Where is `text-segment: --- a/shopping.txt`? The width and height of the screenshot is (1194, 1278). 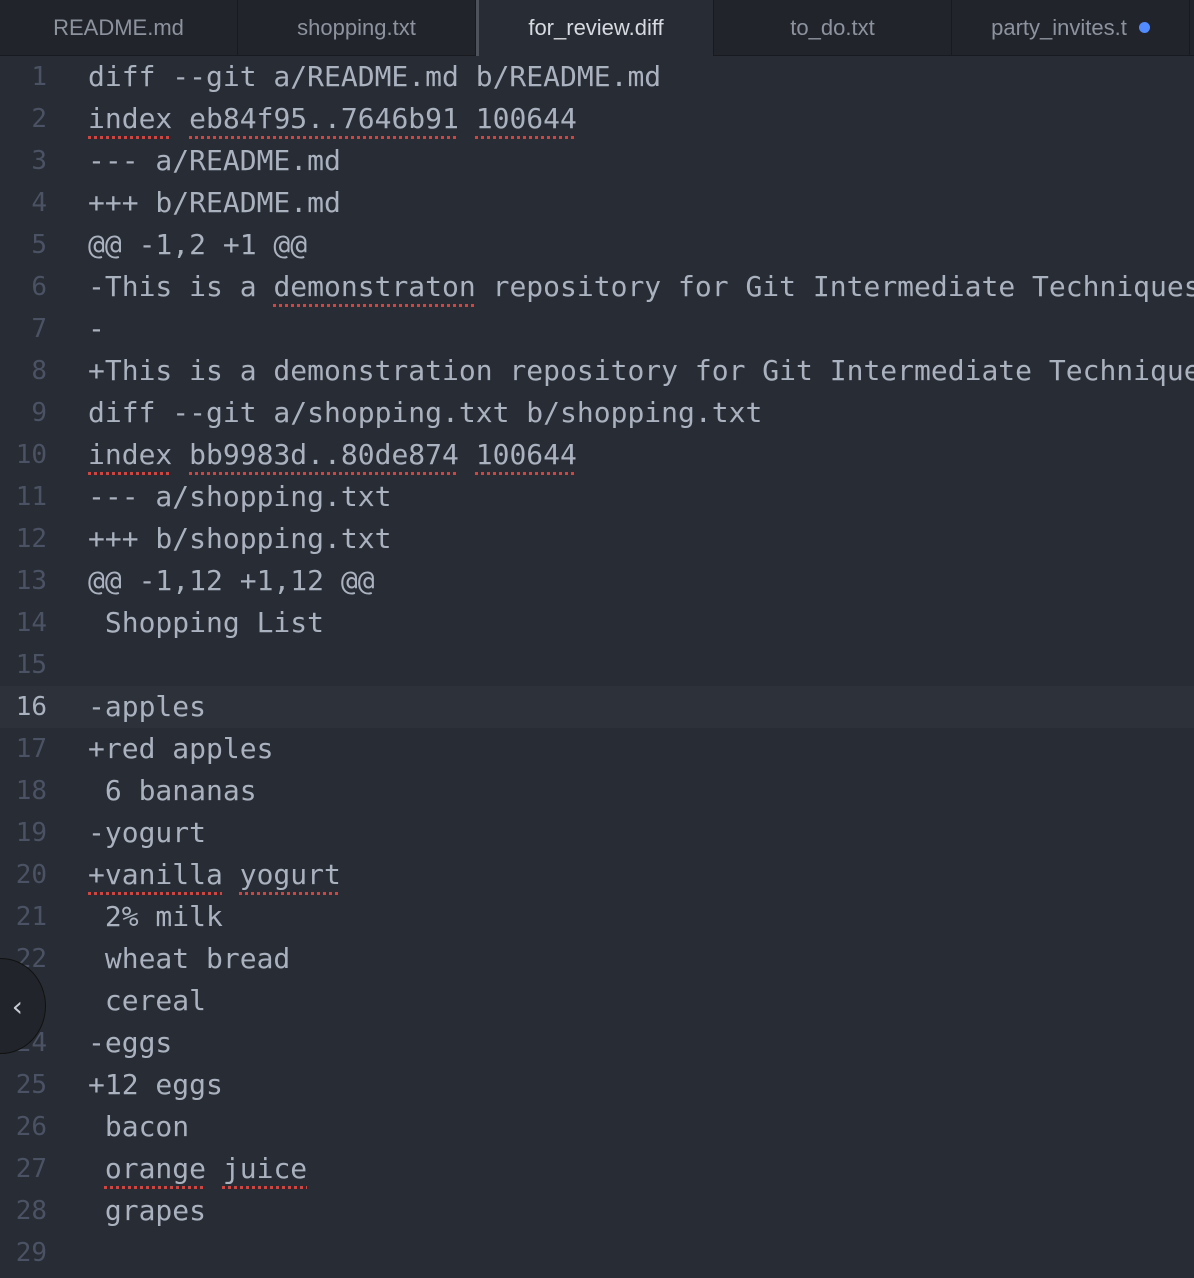 text-segment: --- a/shopping.txt is located at coordinates (240, 496).